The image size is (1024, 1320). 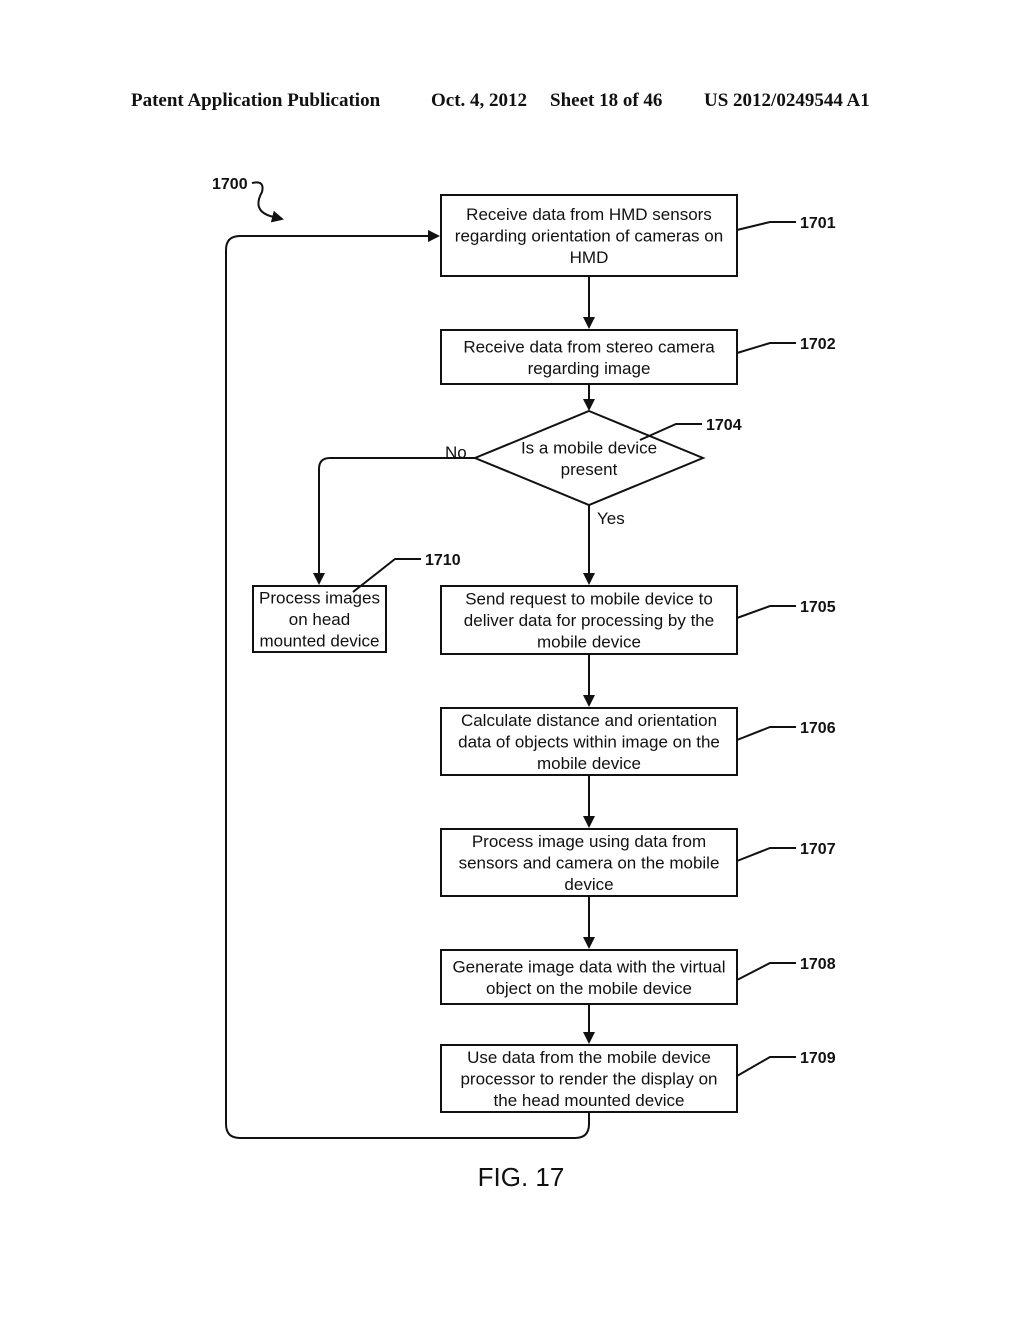 I want to click on node-text-line: sensors and camera on the mobile, so click(x=589, y=863).